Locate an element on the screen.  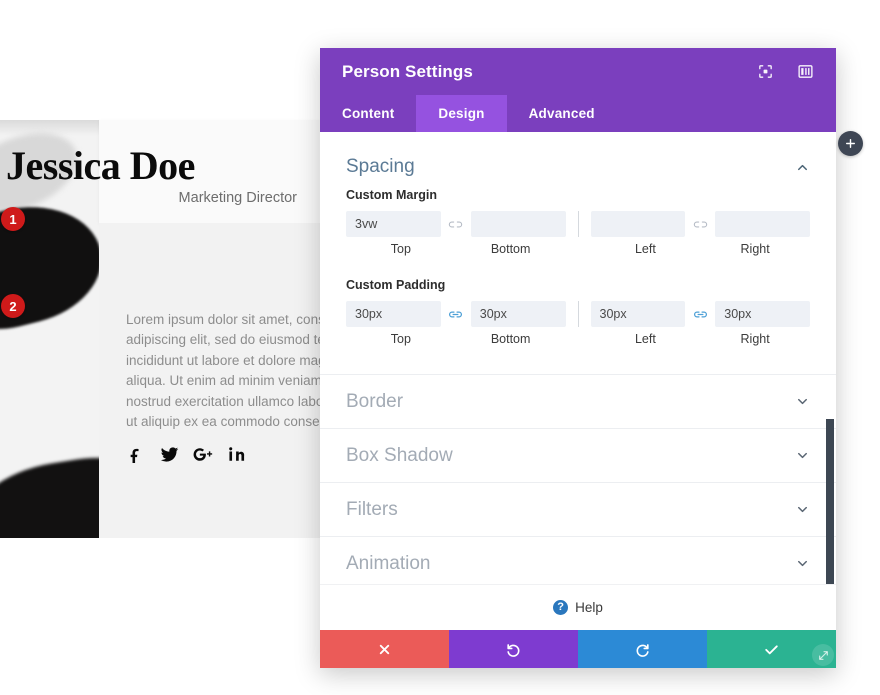
padding-top-bottom-pair is located at coordinates (456, 314).